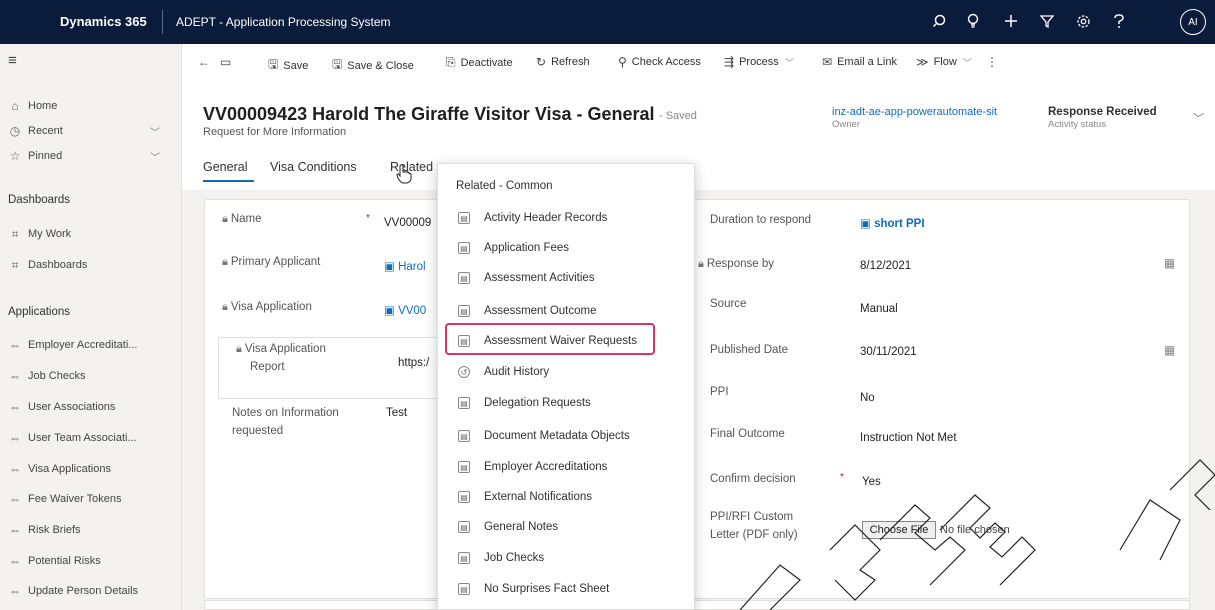  I want to click on menu-item-delegation-requests: ▤ Delegation Requests, so click(567, 403).